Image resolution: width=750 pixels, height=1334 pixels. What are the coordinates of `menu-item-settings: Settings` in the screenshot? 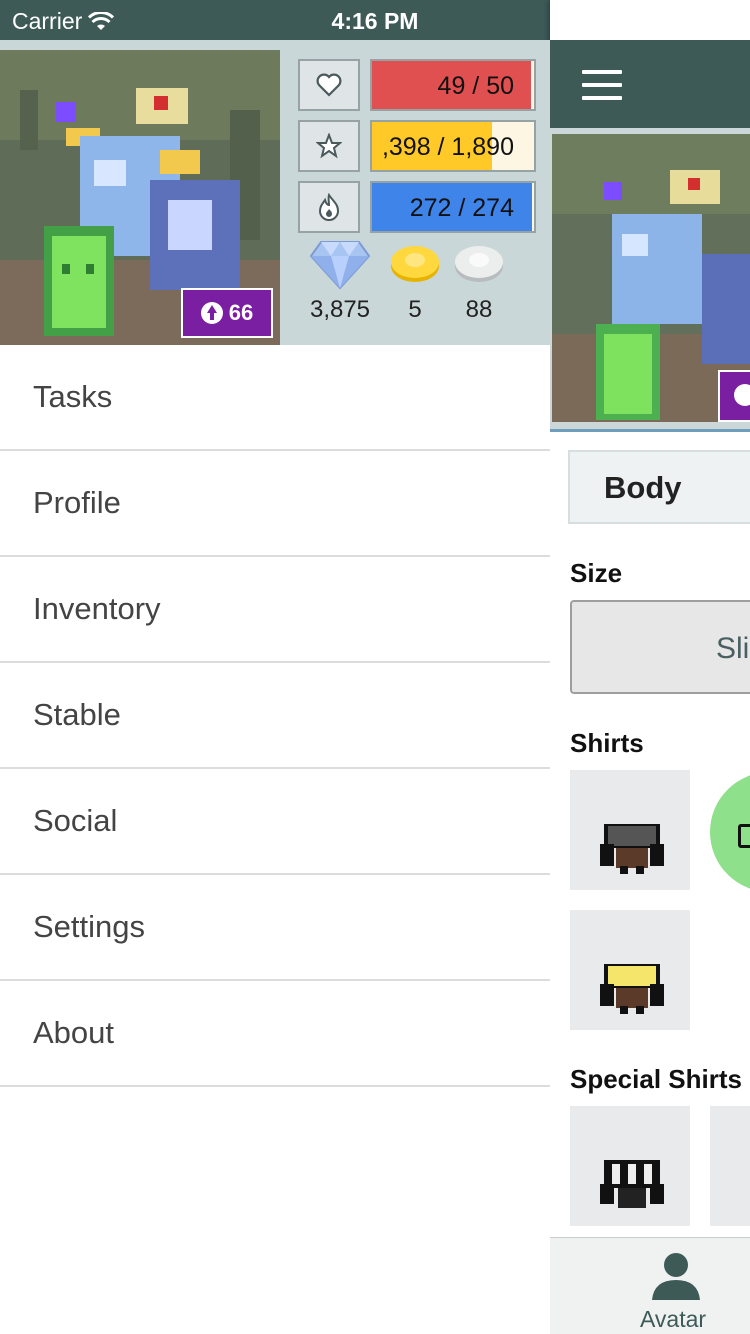 It's located at (275, 928).